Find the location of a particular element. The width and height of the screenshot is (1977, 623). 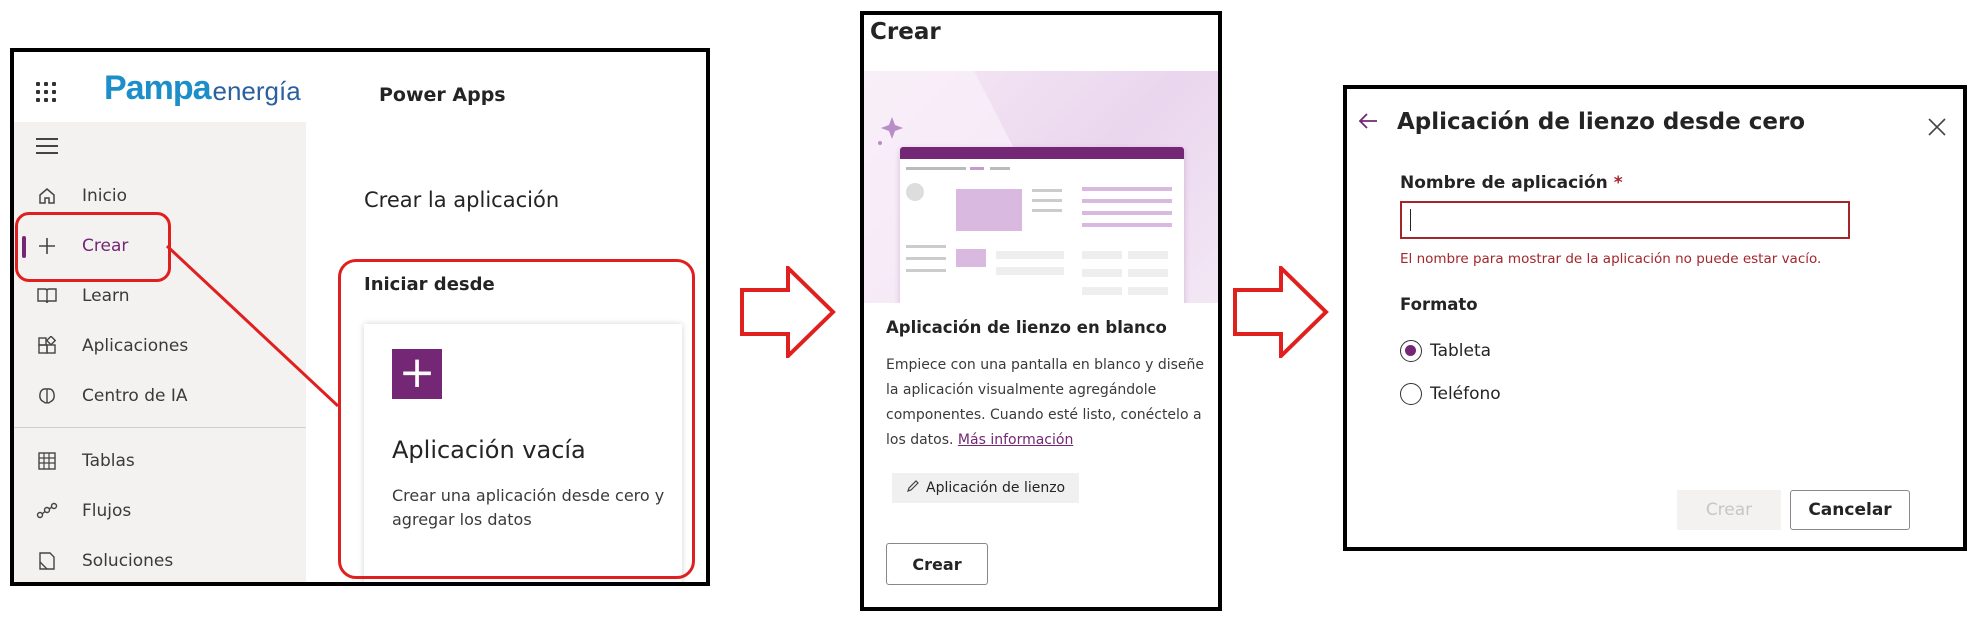

close-icon is located at coordinates (1937, 127).